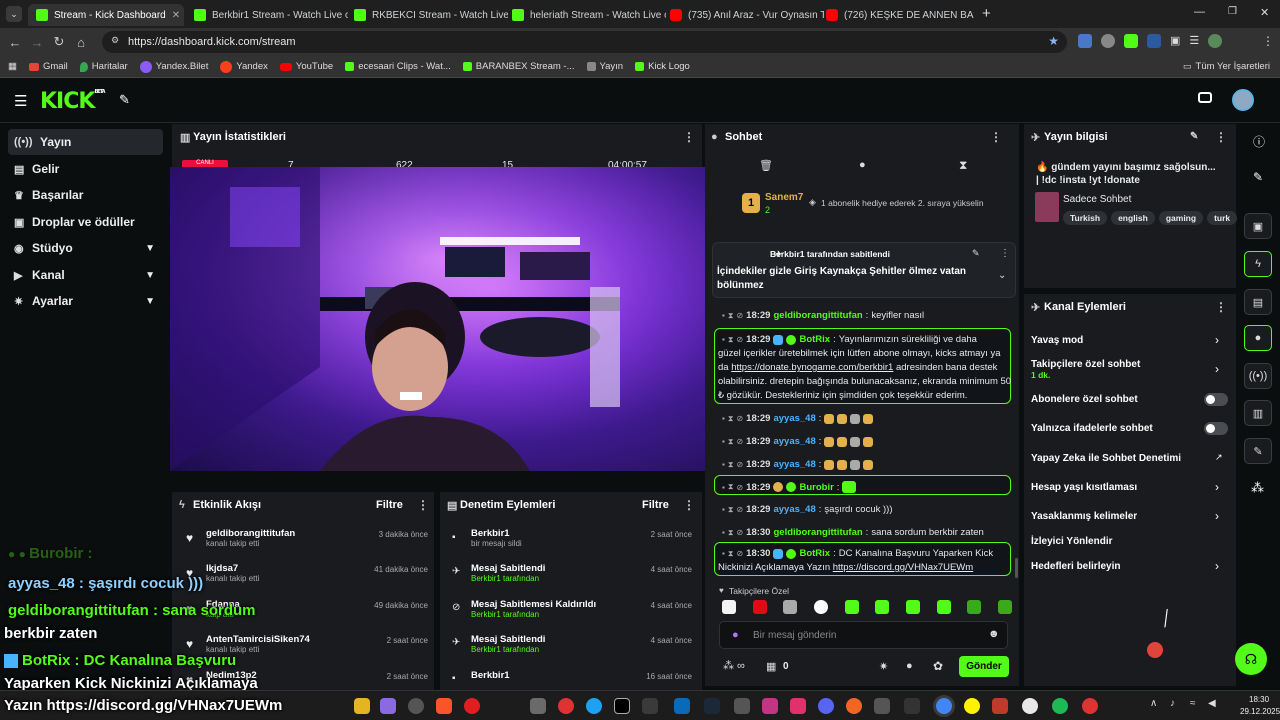 The image size is (1280, 720). What do you see at coordinates (173, 66) in the screenshot?
I see `bookmark-yandex-bilet: Yandex.Bilet` at bounding box center [173, 66].